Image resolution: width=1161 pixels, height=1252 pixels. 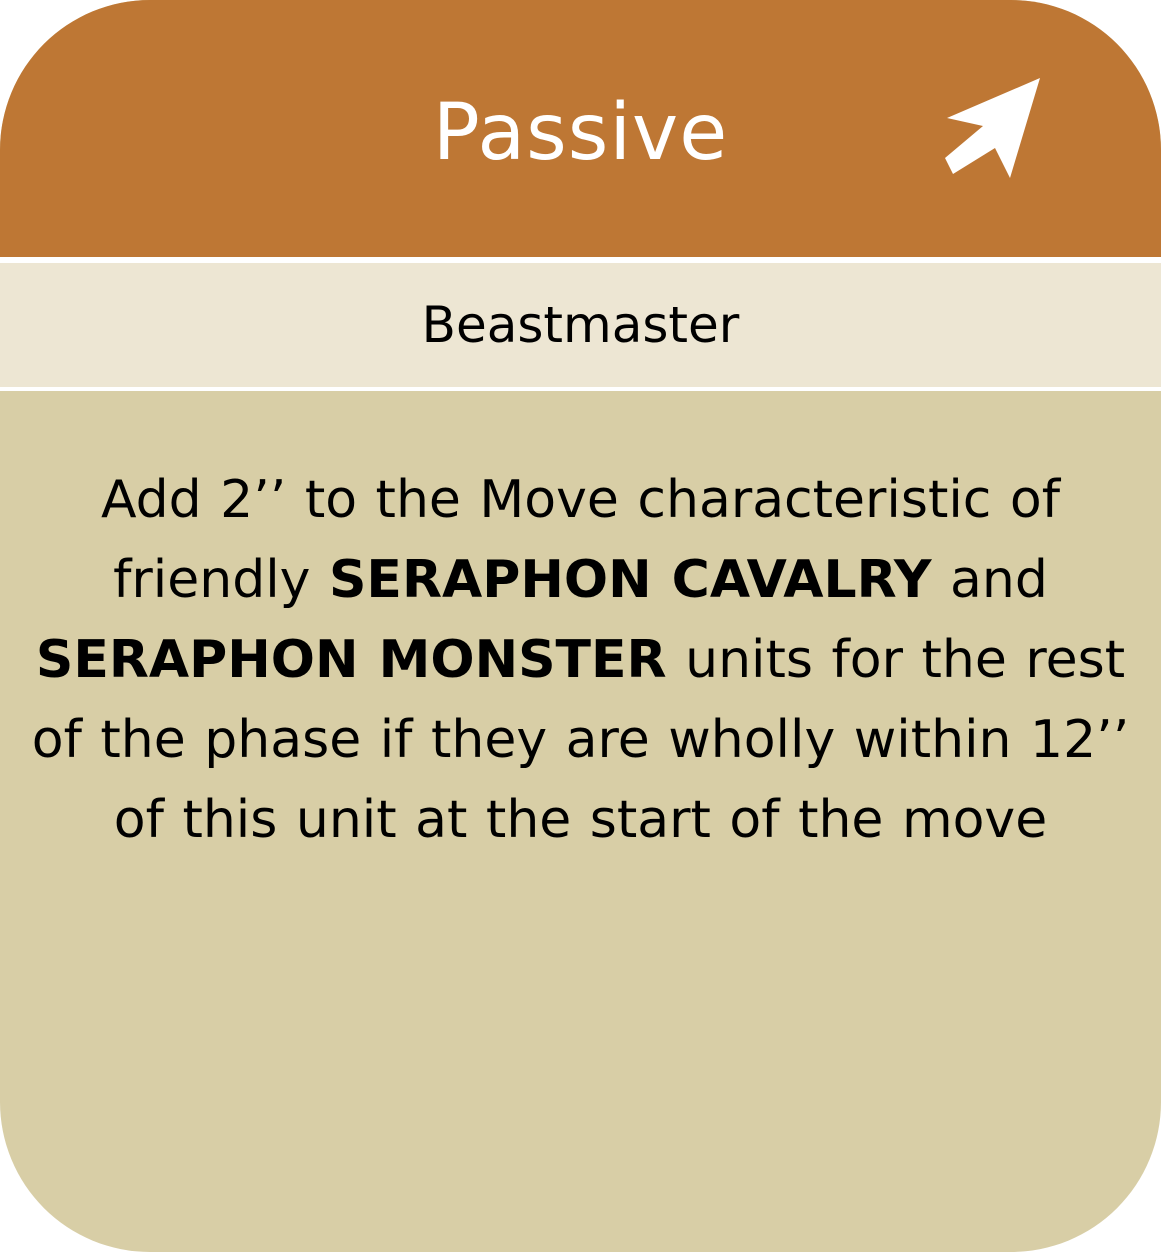 I want to click on arrow-up-right-icon, so click(x=992, y=128).